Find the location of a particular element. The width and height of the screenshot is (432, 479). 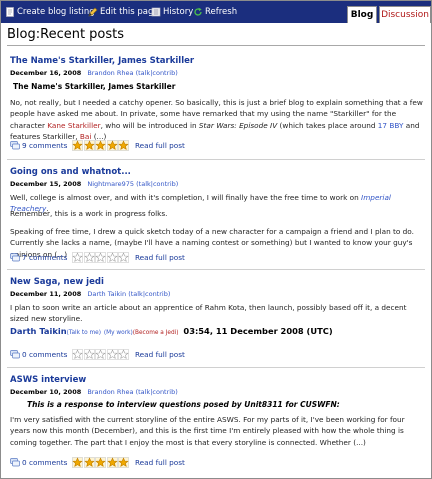

signature-name-link: Darth Taikin is located at coordinates (38, 331).